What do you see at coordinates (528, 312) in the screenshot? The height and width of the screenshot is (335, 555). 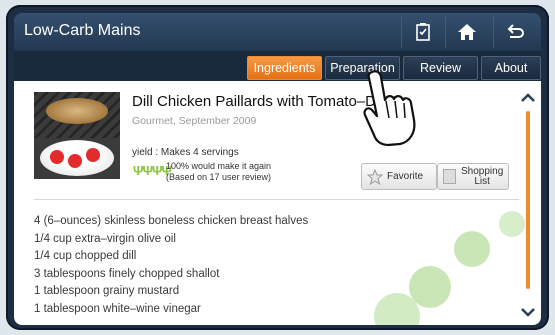 I see `chevron-down-icon` at bounding box center [528, 312].